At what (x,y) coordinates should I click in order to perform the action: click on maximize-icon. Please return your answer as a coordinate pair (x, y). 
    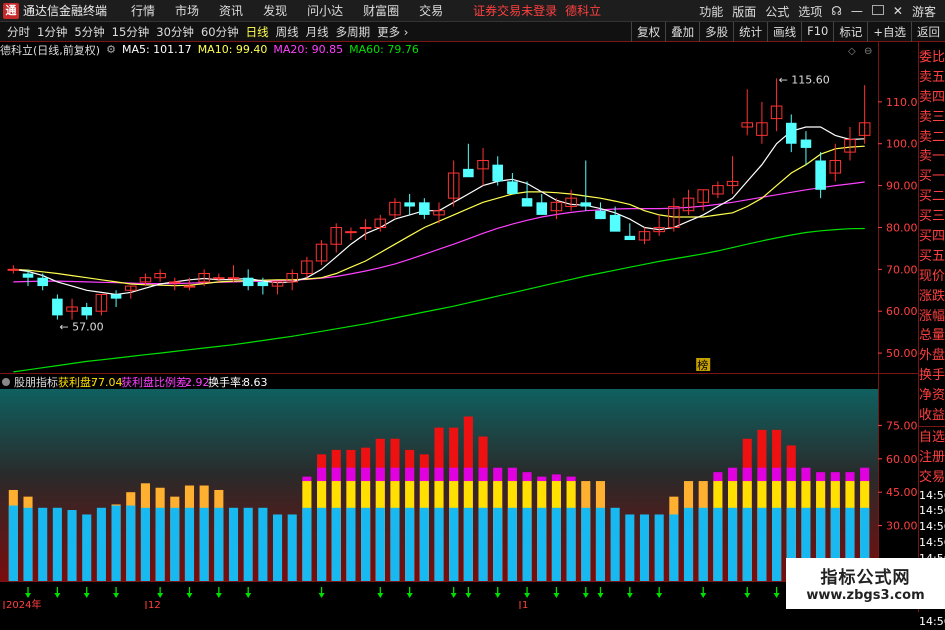
    Looking at the image, I should click on (877, 11).